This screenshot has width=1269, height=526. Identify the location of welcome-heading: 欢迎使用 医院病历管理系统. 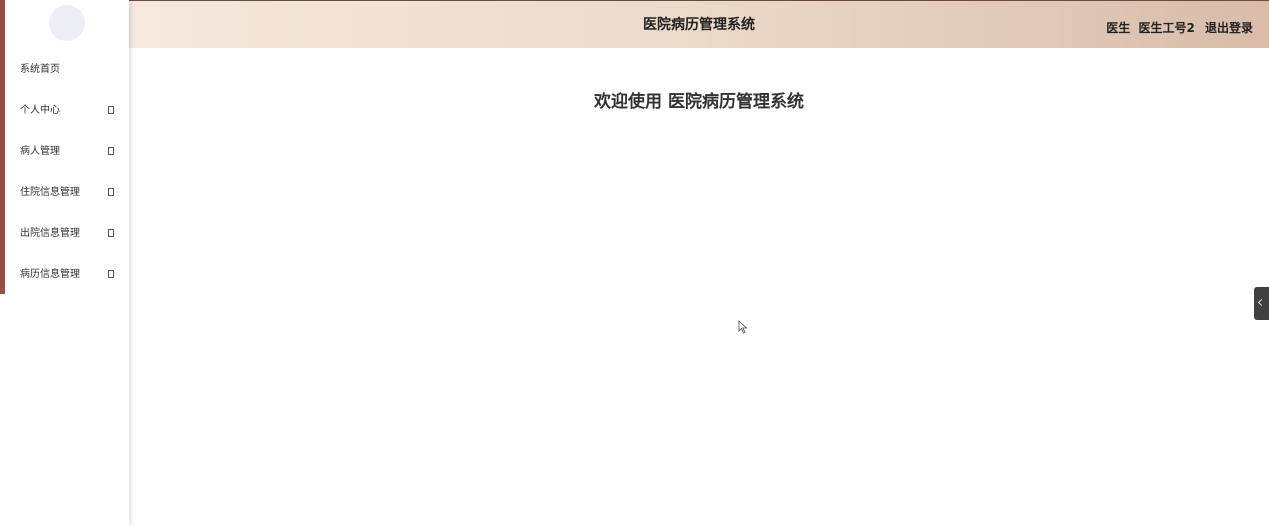
(699, 102).